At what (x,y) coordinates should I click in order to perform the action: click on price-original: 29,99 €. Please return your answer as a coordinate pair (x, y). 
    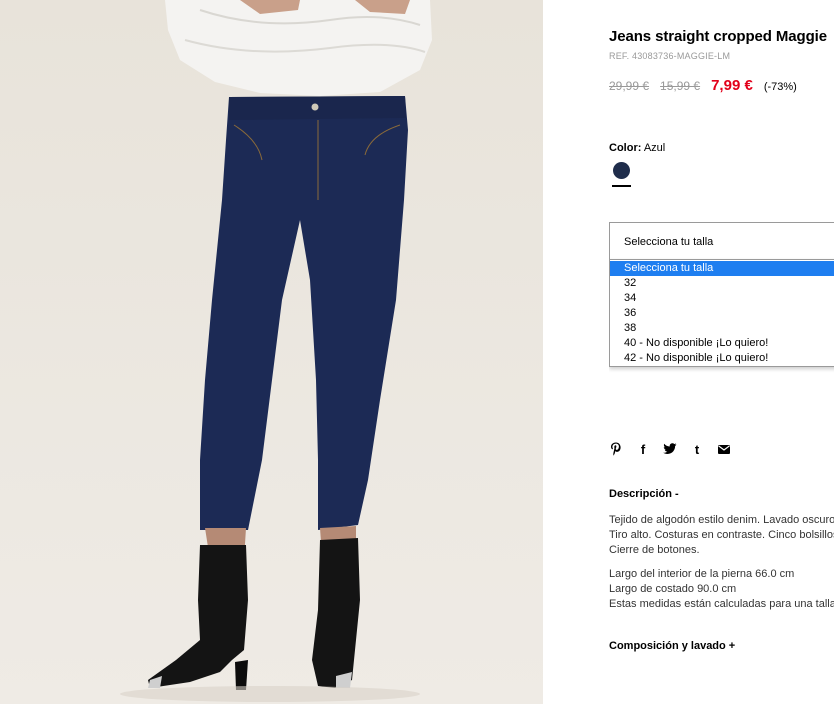
    Looking at the image, I should click on (629, 86).